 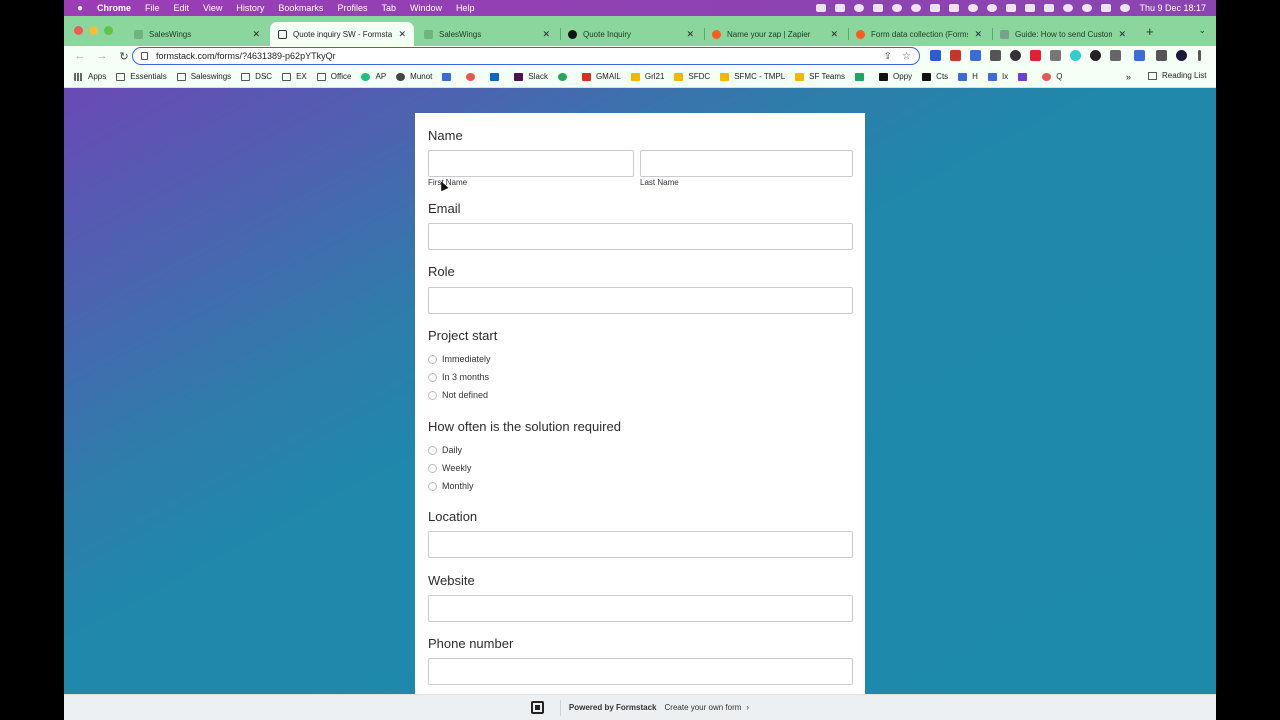 What do you see at coordinates (445, 450) in the screenshot?
I see `radio-daily: Daily` at bounding box center [445, 450].